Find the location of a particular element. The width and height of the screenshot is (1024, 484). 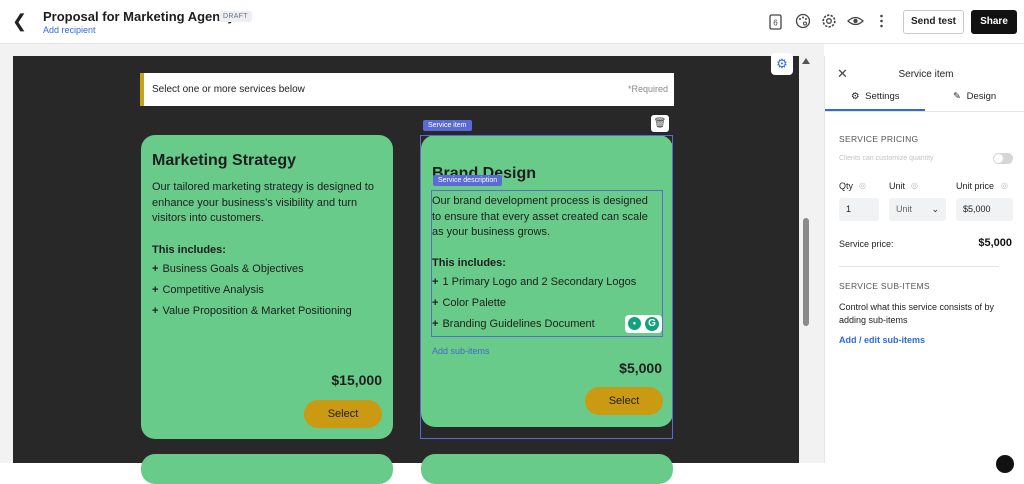

list-item: + Branding Guidelines Document is located at coordinates (513, 324).